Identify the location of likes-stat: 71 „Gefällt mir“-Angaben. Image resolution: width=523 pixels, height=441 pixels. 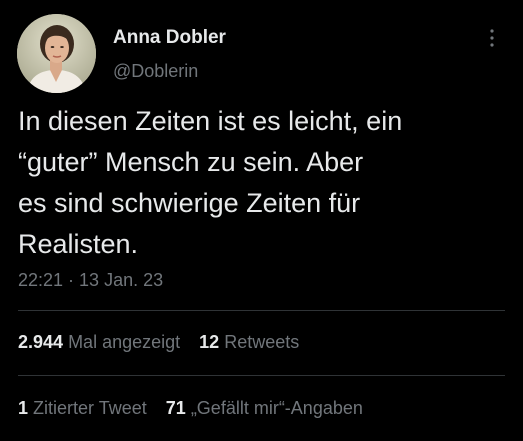
(264, 408).